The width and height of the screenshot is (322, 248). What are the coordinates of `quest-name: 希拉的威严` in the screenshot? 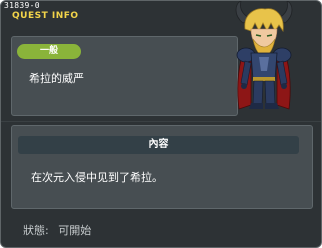 It's located at (56, 78).